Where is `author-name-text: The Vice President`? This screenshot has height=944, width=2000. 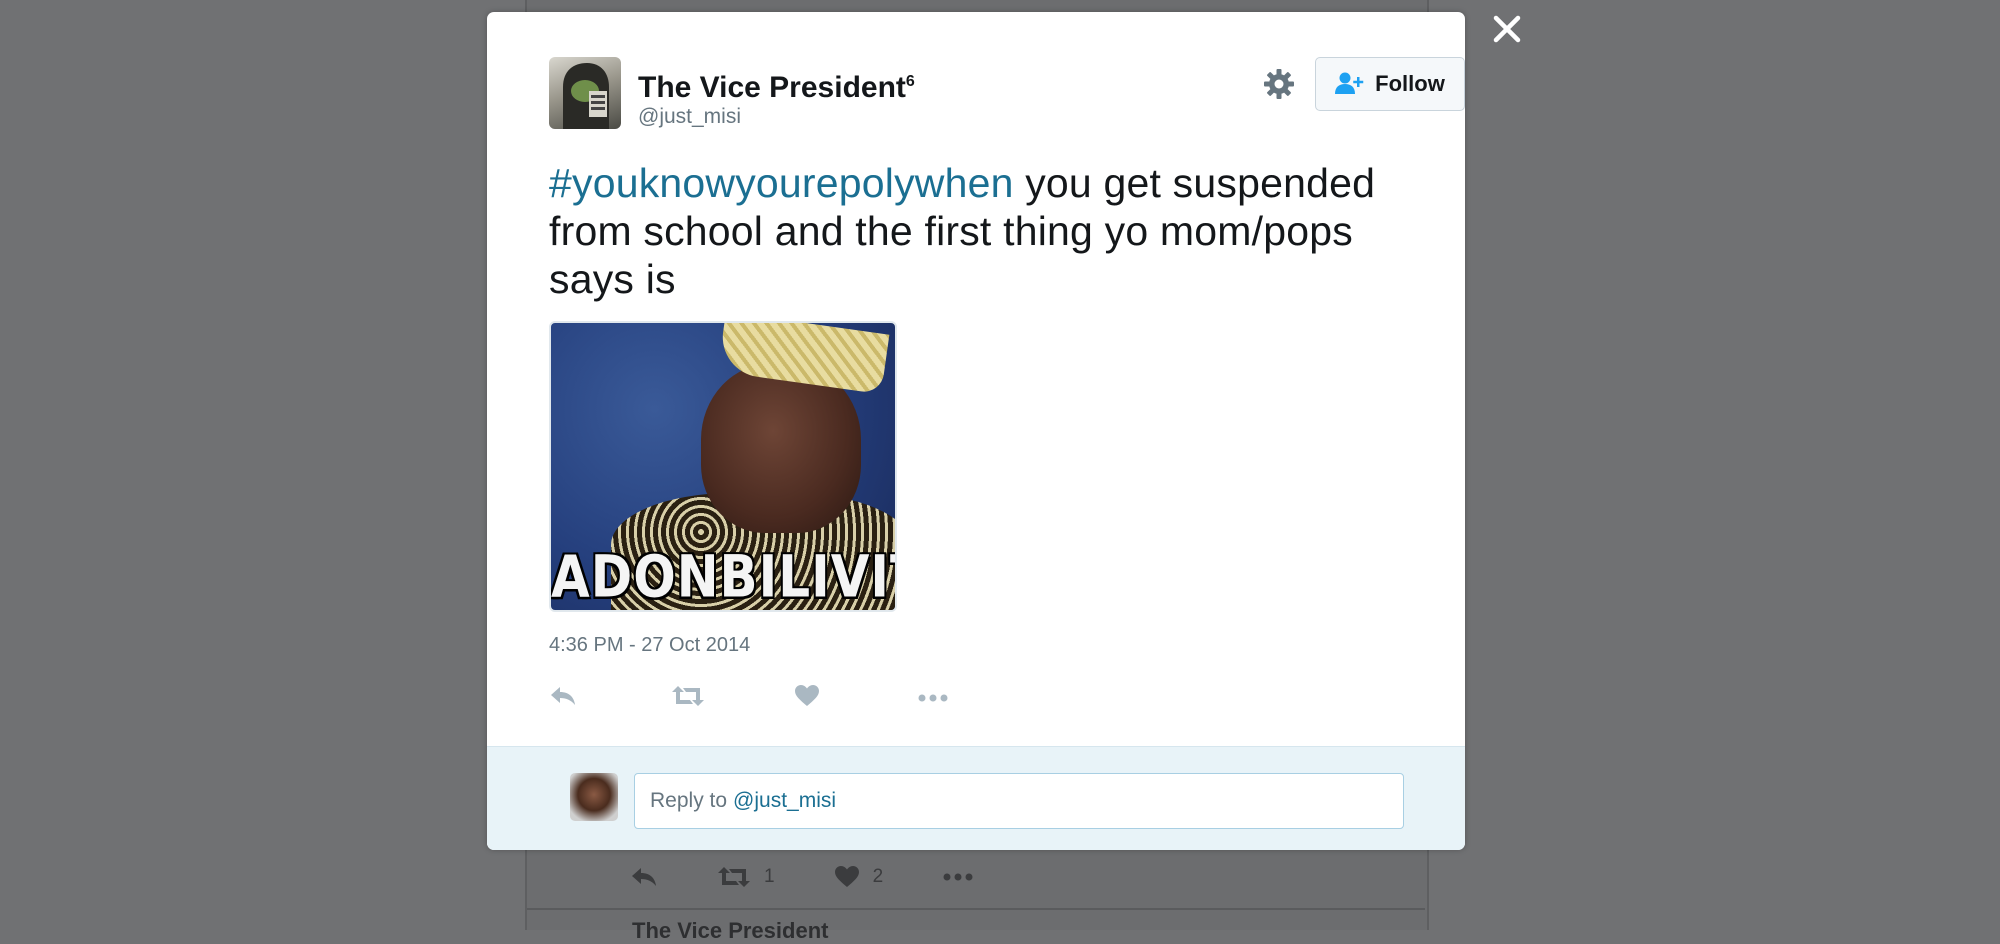
author-name-text: The Vice President is located at coordinates (772, 87).